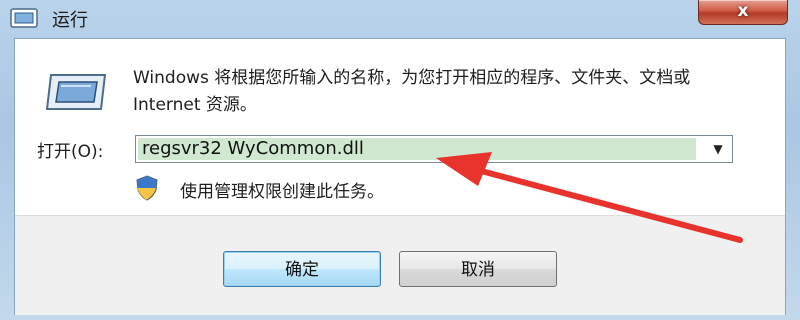  I want to click on cancel-button: 取消, so click(478, 269).